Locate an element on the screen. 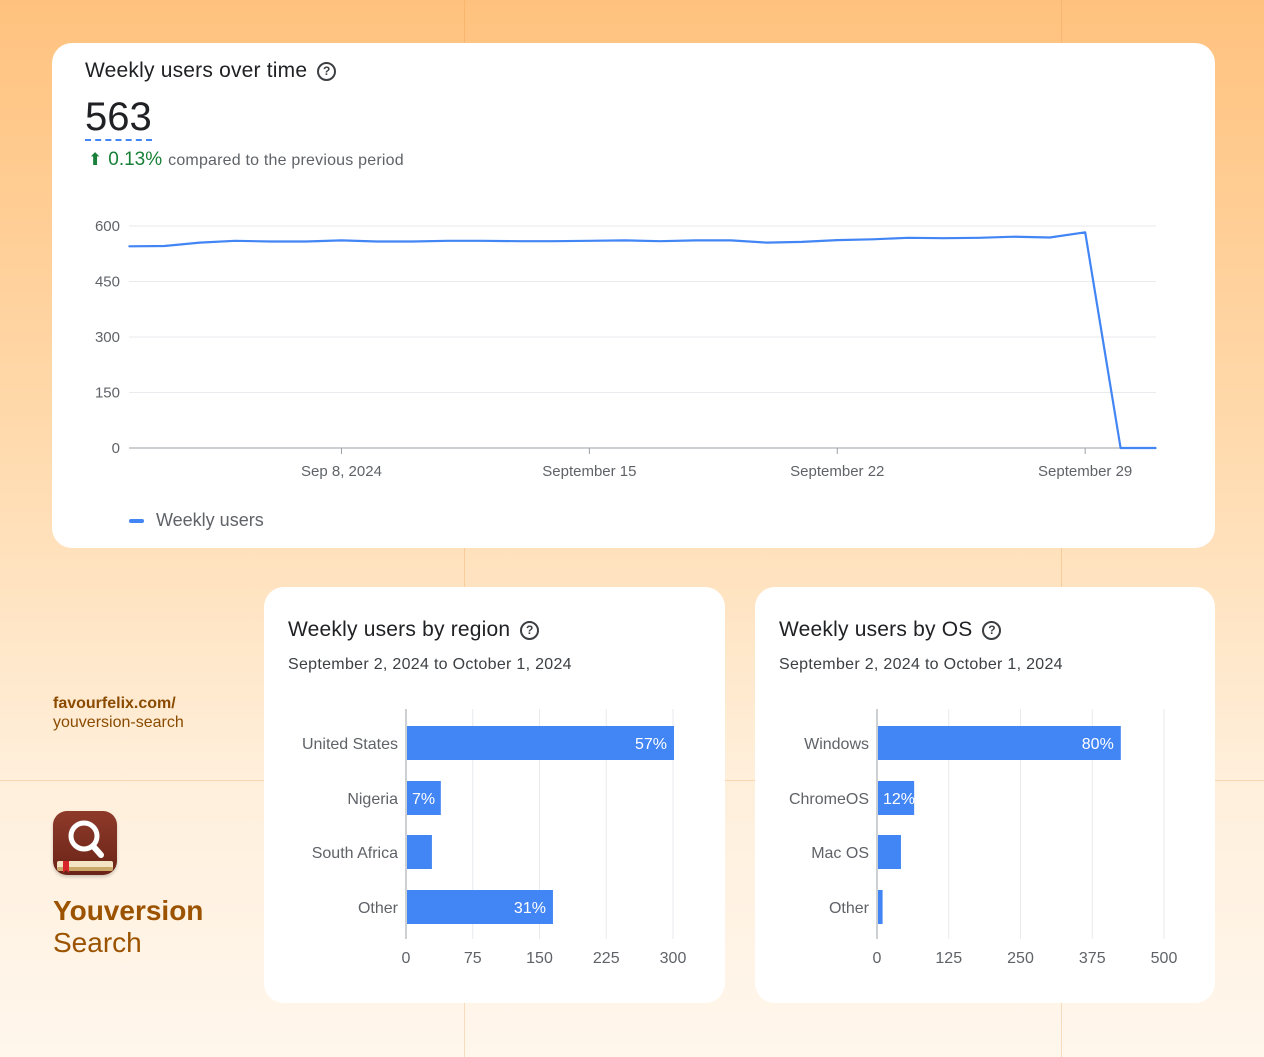  x-tick-label: 300 is located at coordinates (673, 958).